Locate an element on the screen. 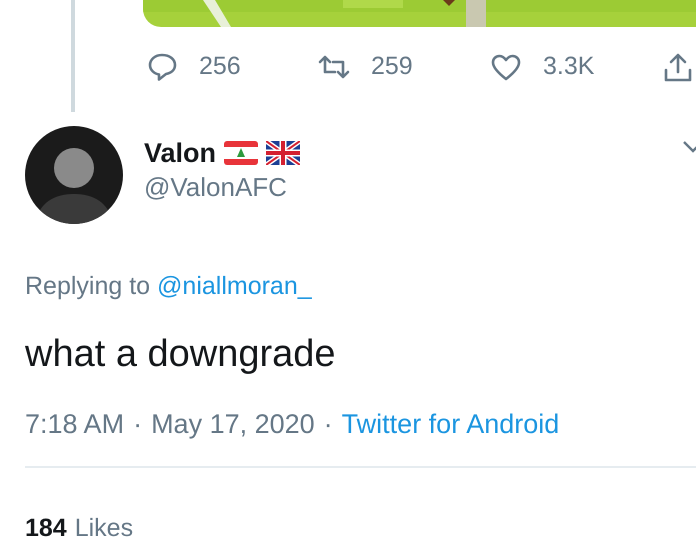 The image size is (696, 559). author-handle: @ValonAFC is located at coordinates (222, 187).